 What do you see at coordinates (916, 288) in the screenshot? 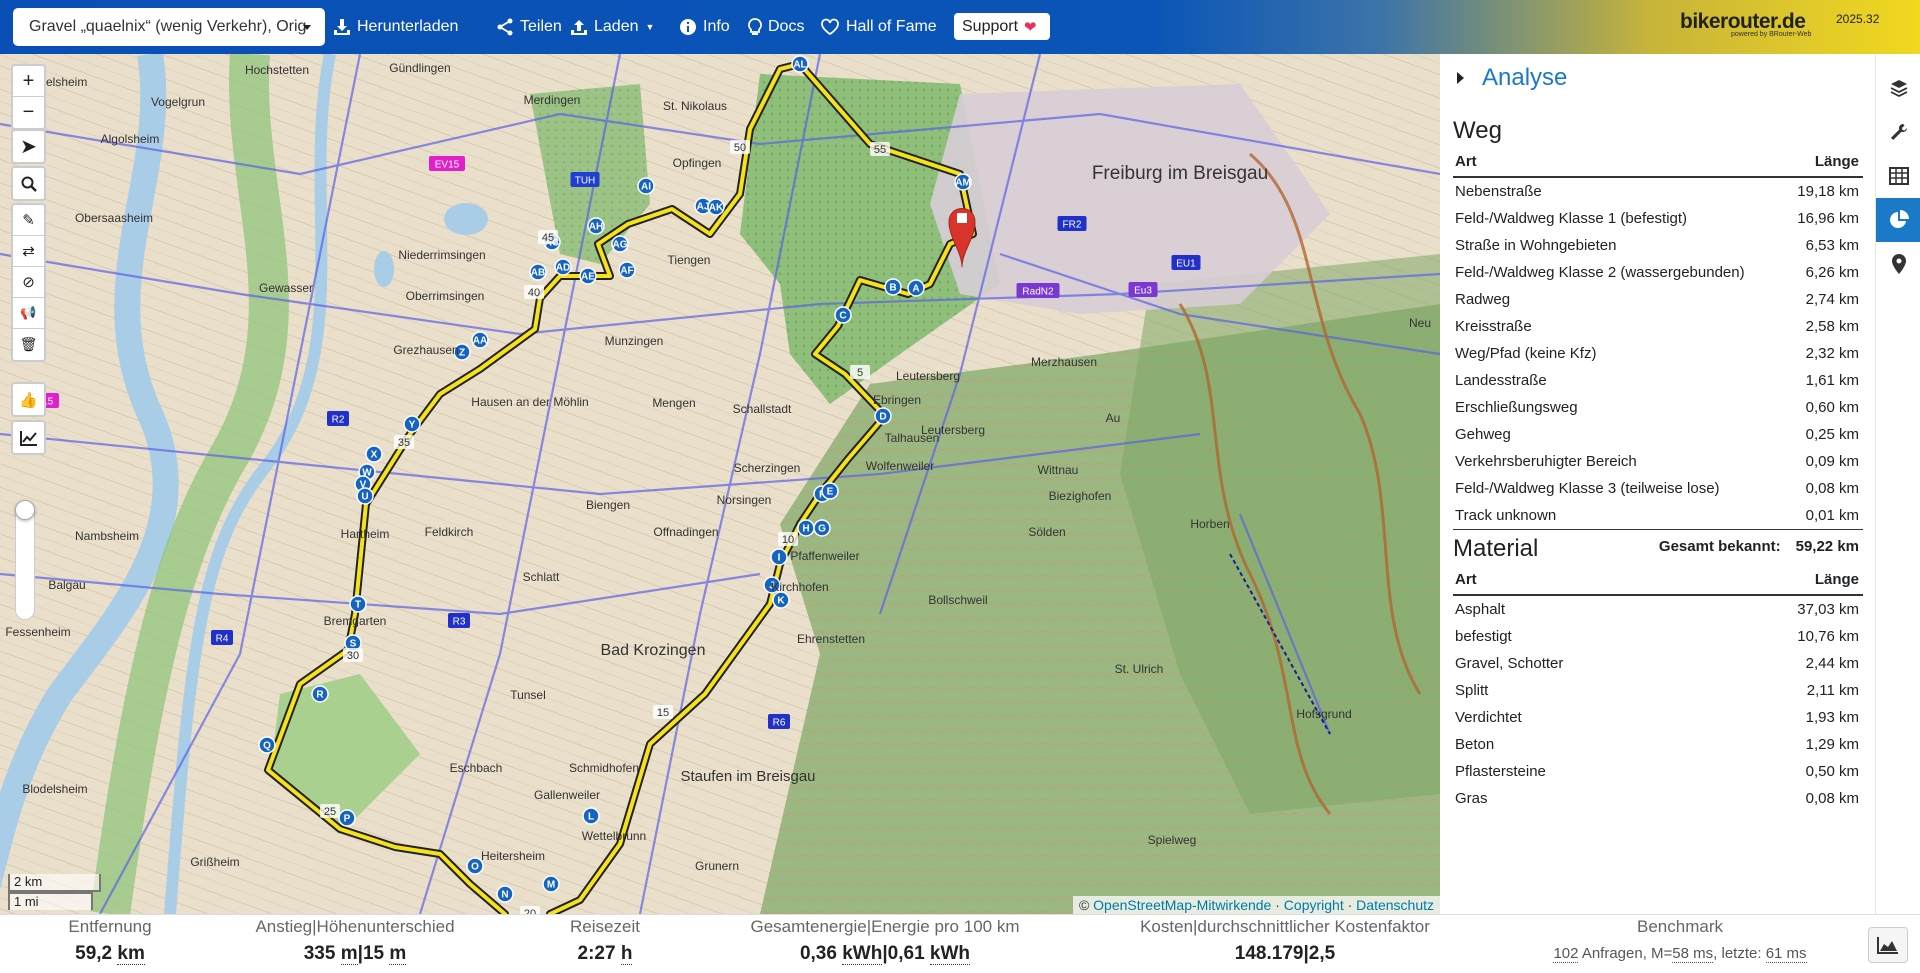
I see `waypoint-marker: A` at bounding box center [916, 288].